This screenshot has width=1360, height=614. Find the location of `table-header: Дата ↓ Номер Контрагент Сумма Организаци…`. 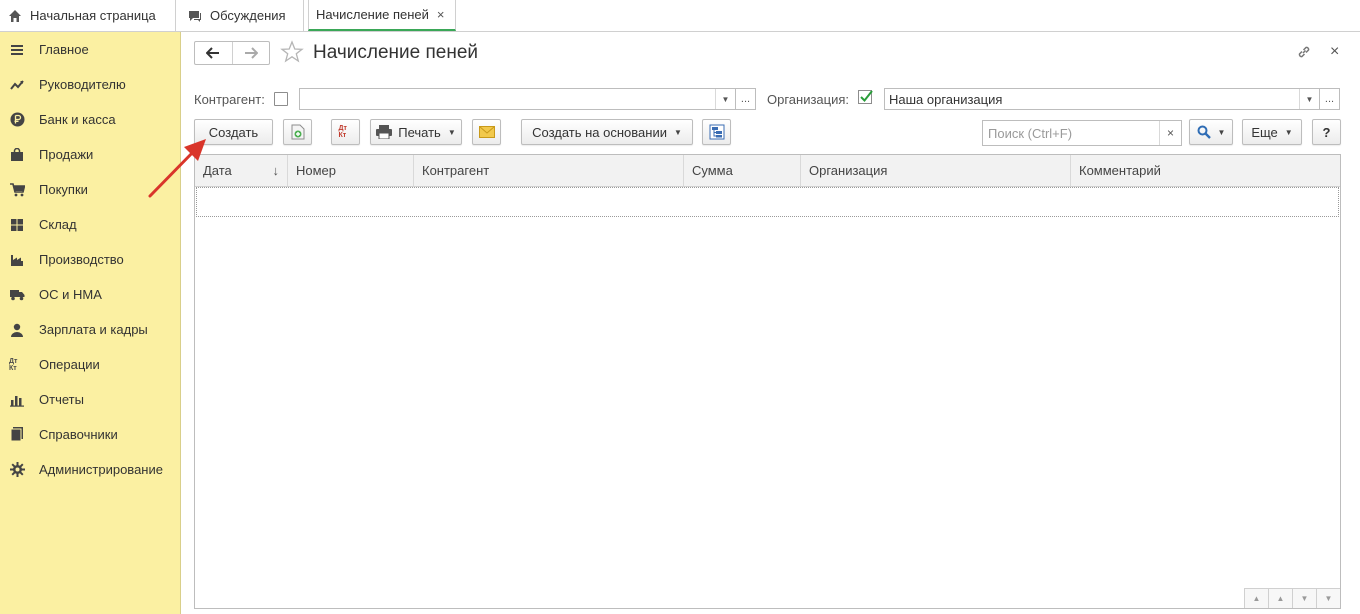

table-header: Дата ↓ Номер Контрагент Сумма Организаци… is located at coordinates (767, 171).